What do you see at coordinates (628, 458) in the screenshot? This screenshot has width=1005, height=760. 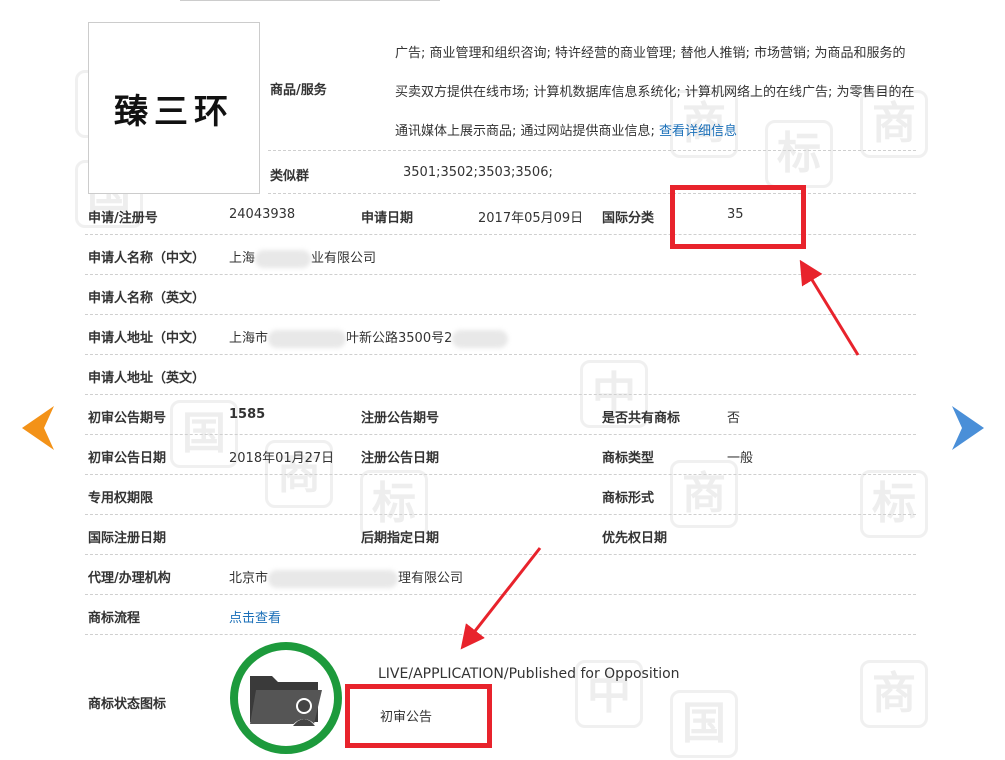 I see `mark-type-label: 商标类型` at bounding box center [628, 458].